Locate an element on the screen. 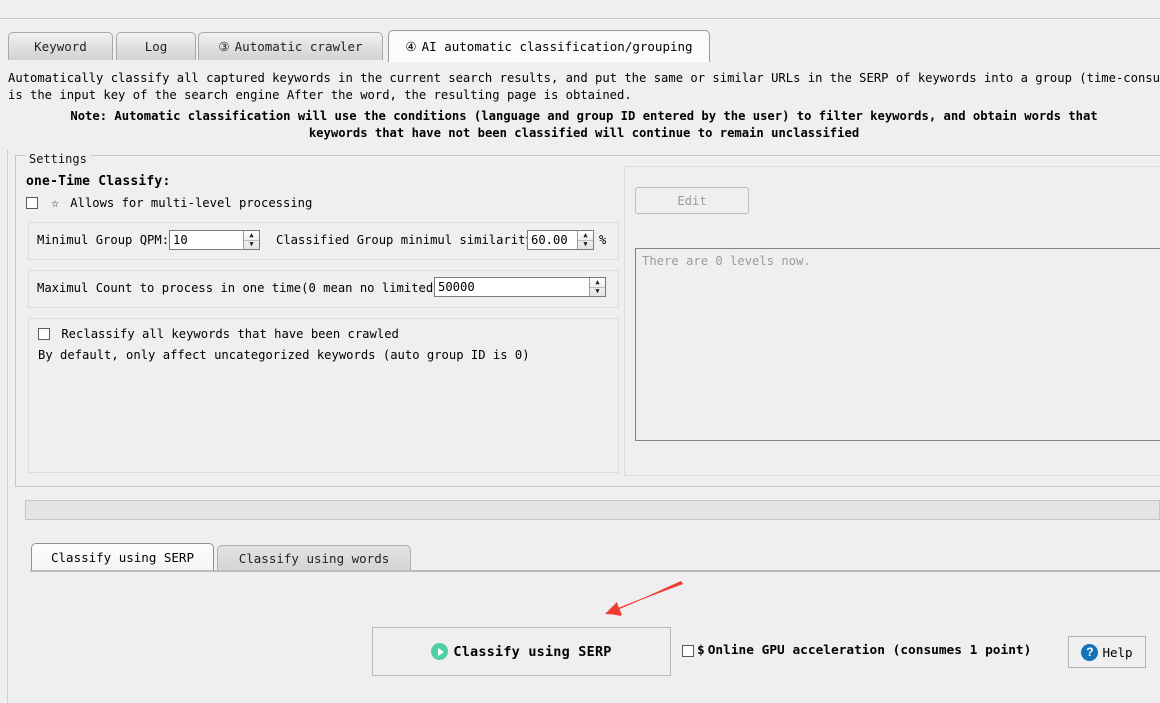  levels-textarea: There are 0 levels now. is located at coordinates (897, 344).